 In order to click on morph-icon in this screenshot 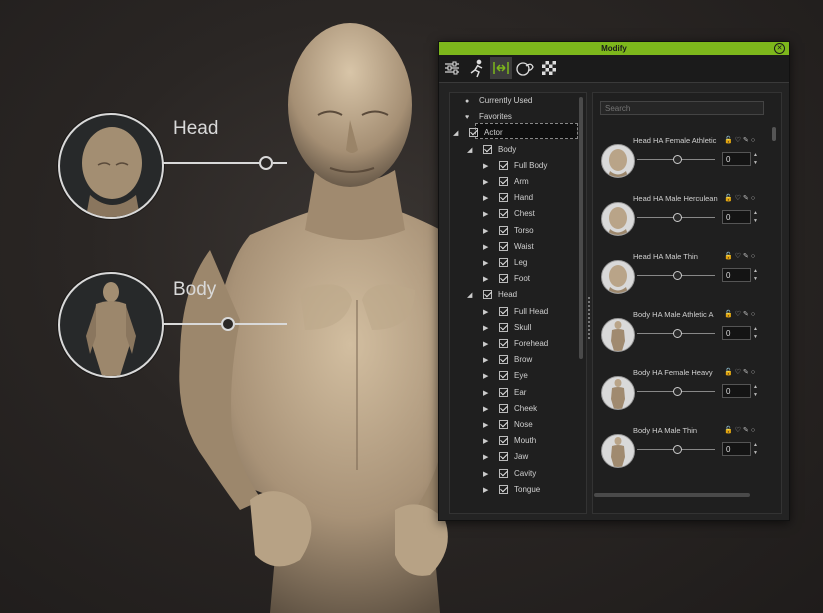, I will do `click(501, 68)`.